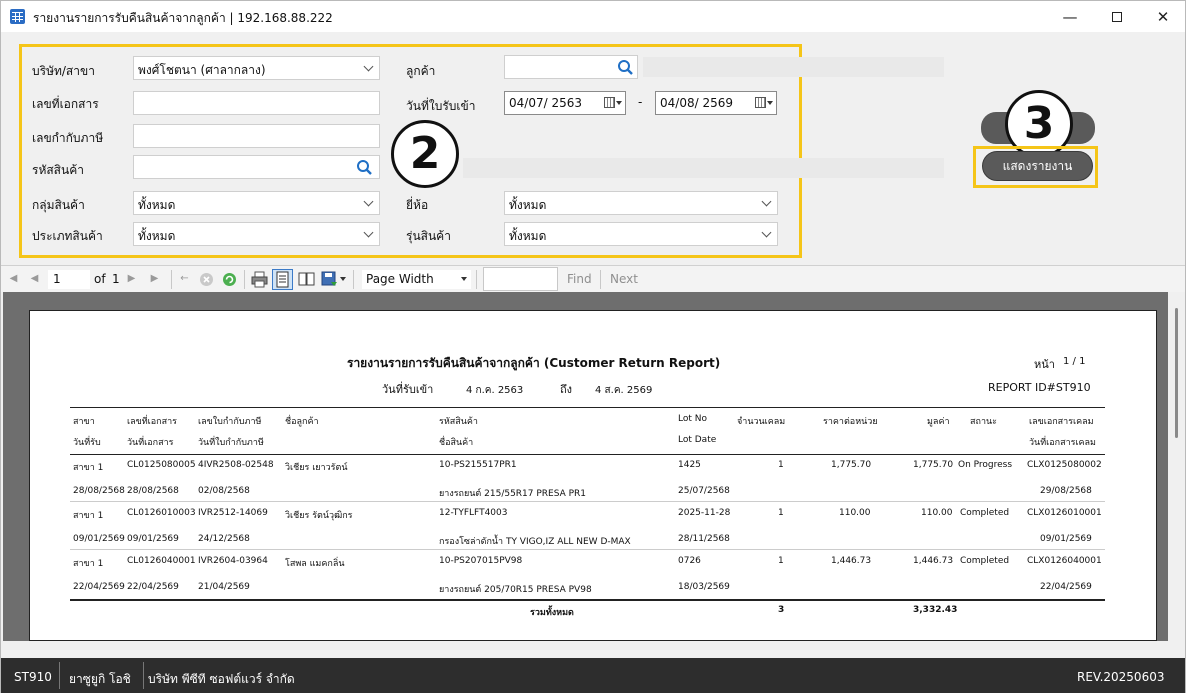 Image resolution: width=1186 pixels, height=693 pixels. Describe the element at coordinates (1176, 373) in the screenshot. I see `scrollbar-thumb` at that location.